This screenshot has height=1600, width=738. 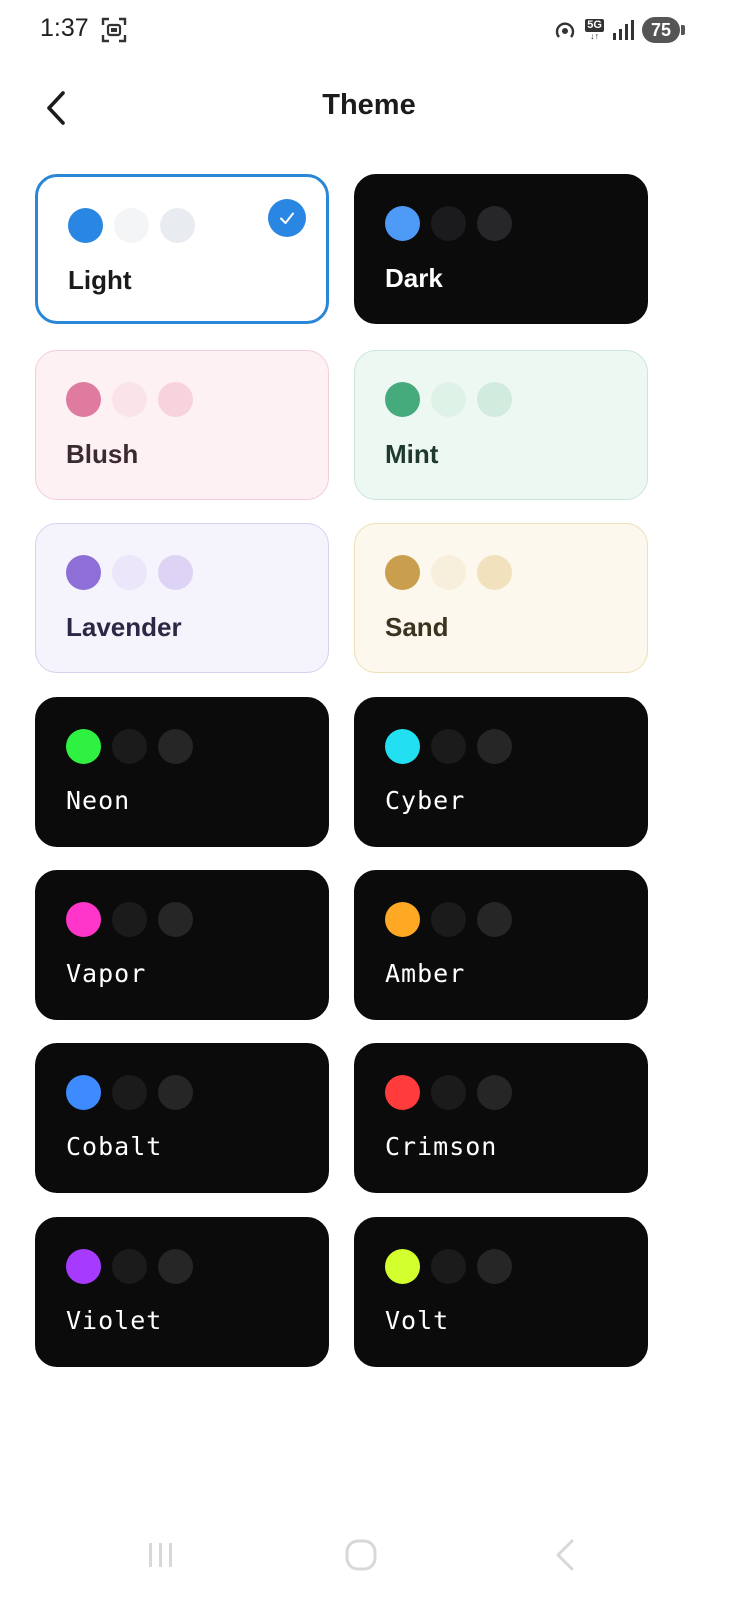 What do you see at coordinates (106, 973) in the screenshot?
I see `theme-label: Vapor` at bounding box center [106, 973].